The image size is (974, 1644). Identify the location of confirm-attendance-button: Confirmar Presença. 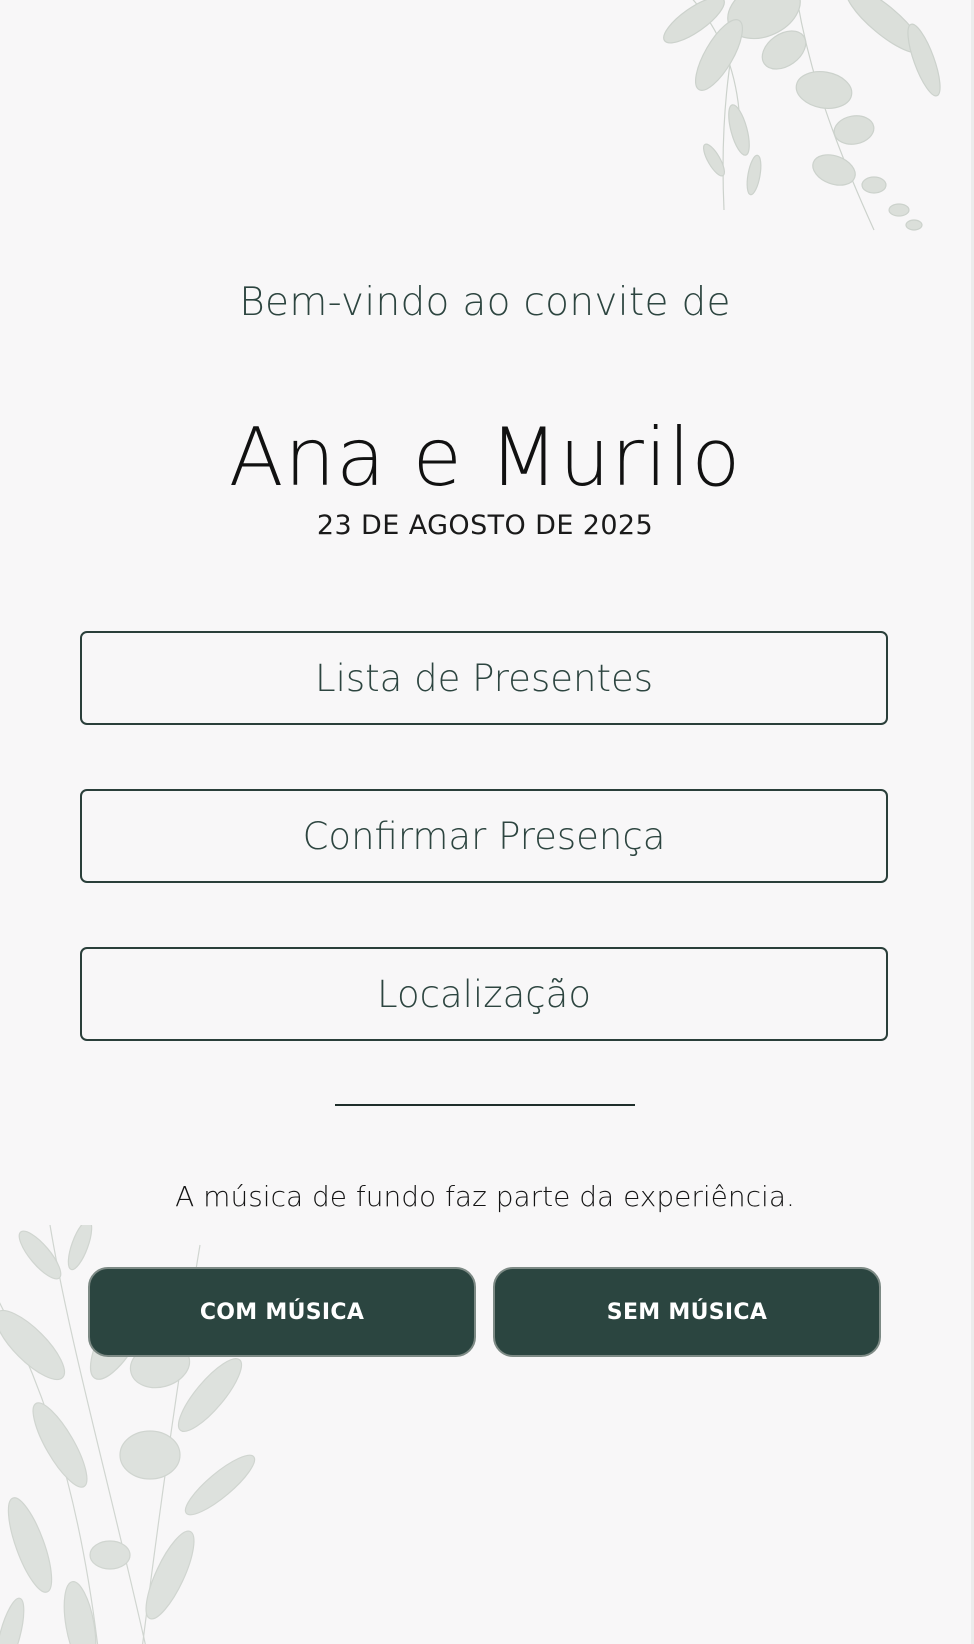
(484, 836).